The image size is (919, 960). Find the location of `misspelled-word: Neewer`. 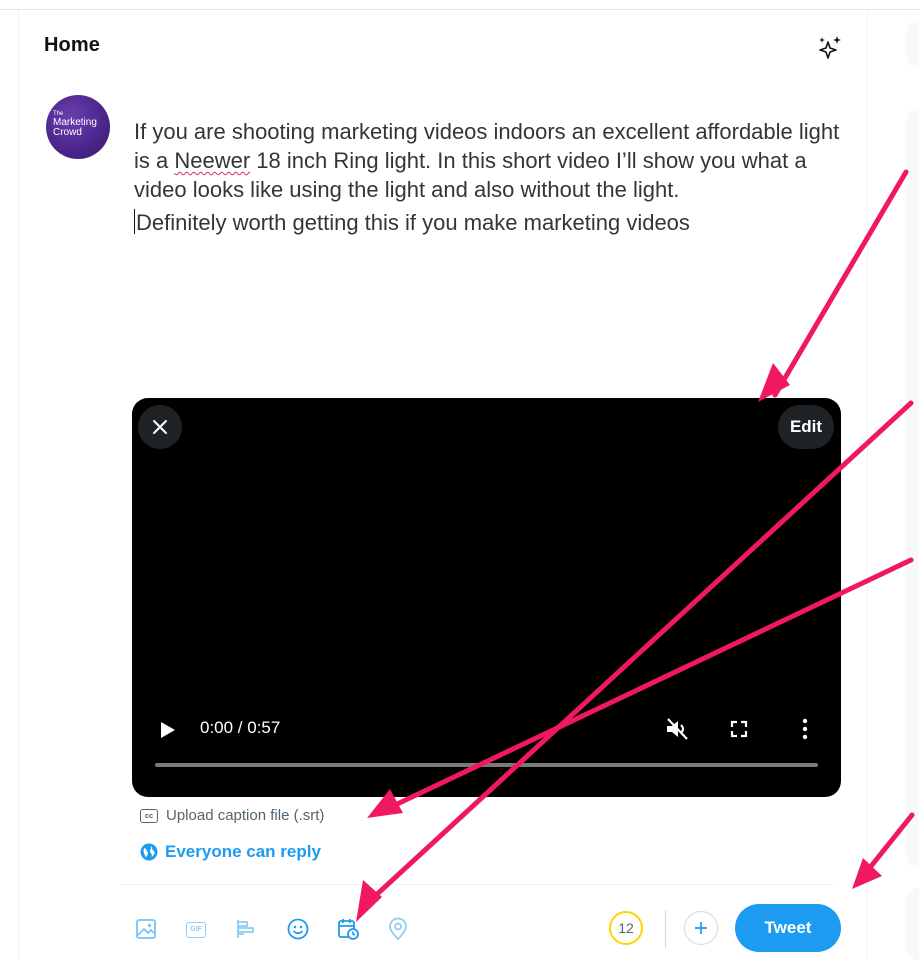

misspelled-word: Neewer is located at coordinates (212, 160).